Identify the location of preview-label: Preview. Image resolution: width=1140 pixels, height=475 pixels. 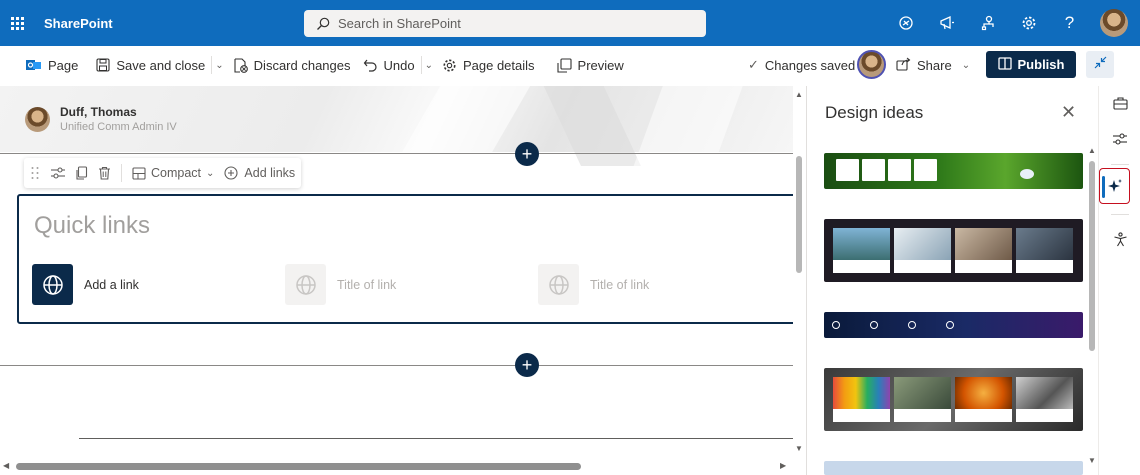
(600, 65).